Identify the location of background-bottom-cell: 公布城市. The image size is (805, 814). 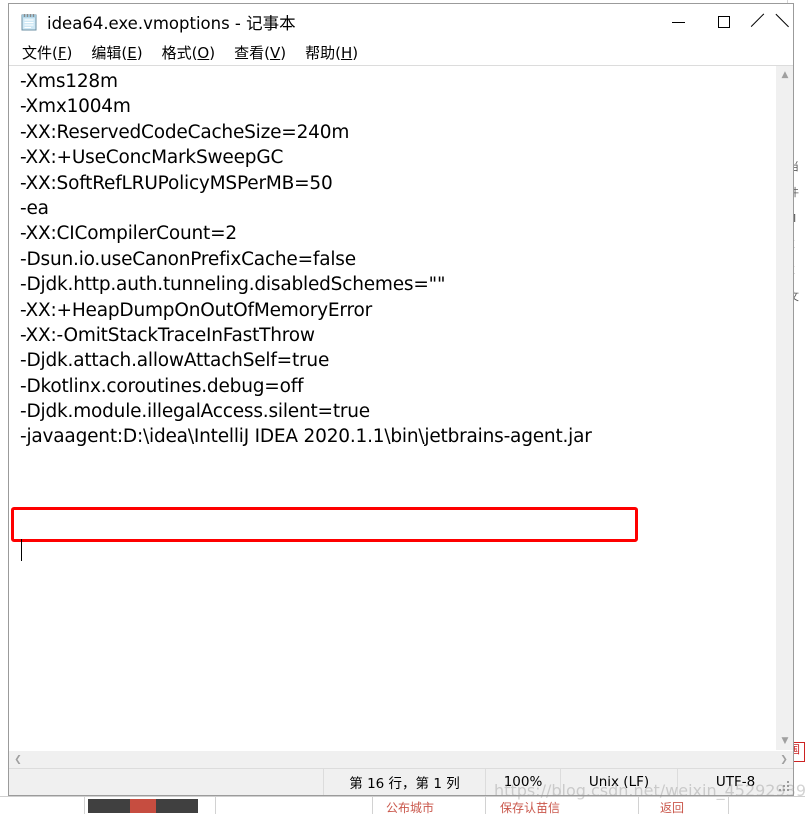
(410, 807).